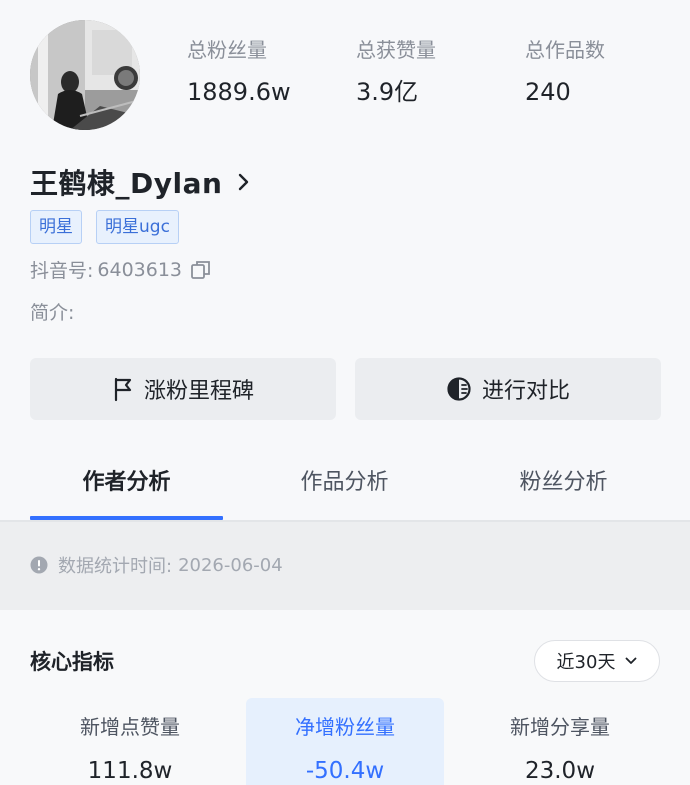 The height and width of the screenshot is (785, 690). Describe the element at coordinates (126, 480) in the screenshot. I see `tab-author-analysis: 作者分析` at that location.